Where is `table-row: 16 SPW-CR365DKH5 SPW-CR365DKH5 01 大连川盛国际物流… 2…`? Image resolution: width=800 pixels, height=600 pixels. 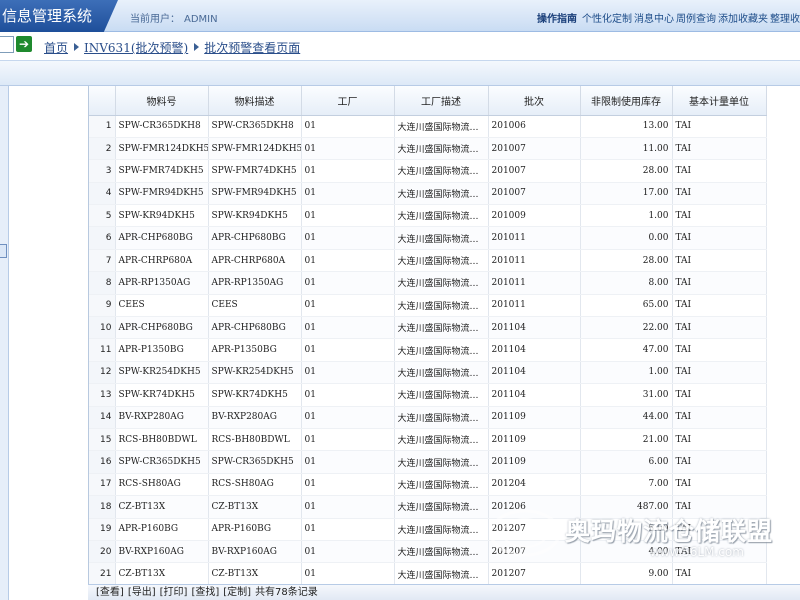
table-row: 16 SPW-CR365DKH5 SPW-CR365DKH5 01 大连川盛国际物流… 2… is located at coordinates (428, 462).